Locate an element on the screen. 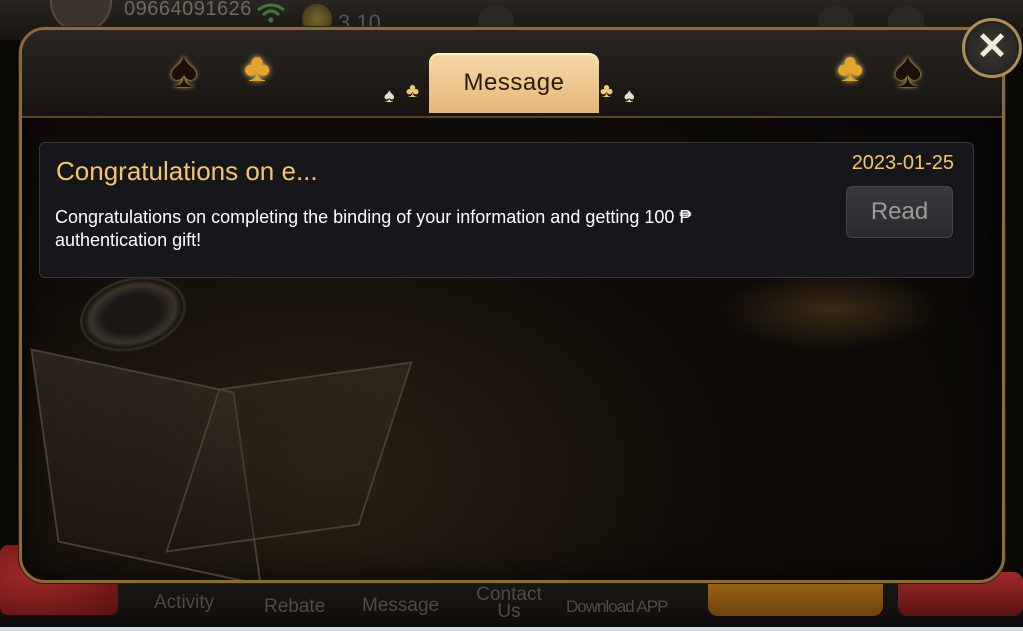  nav-rebate: Rebate is located at coordinates (294, 606).